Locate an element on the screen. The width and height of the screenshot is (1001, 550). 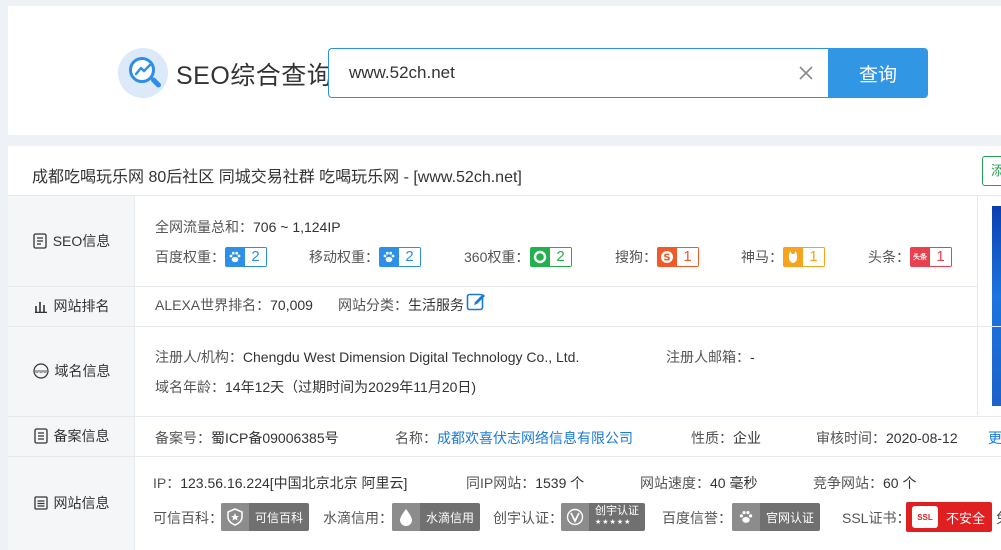
360-icon is located at coordinates (540, 257).